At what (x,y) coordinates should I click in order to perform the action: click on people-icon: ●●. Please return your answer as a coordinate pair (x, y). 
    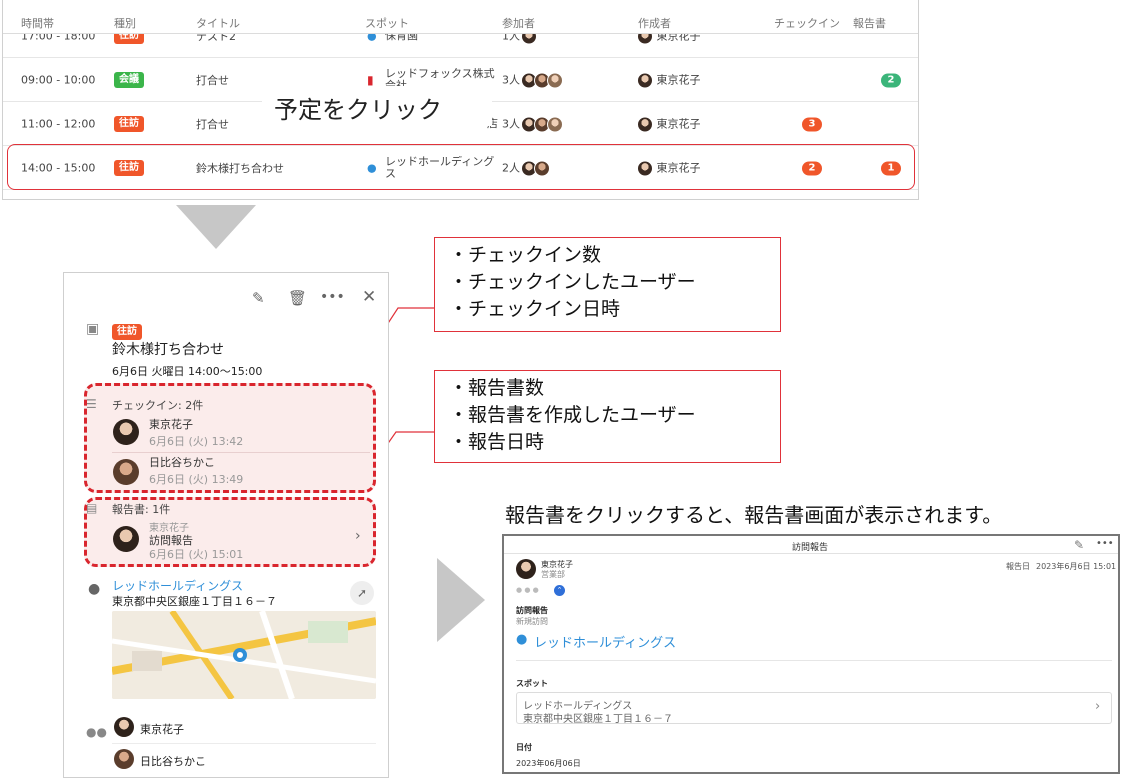
    Looking at the image, I should click on (96, 732).